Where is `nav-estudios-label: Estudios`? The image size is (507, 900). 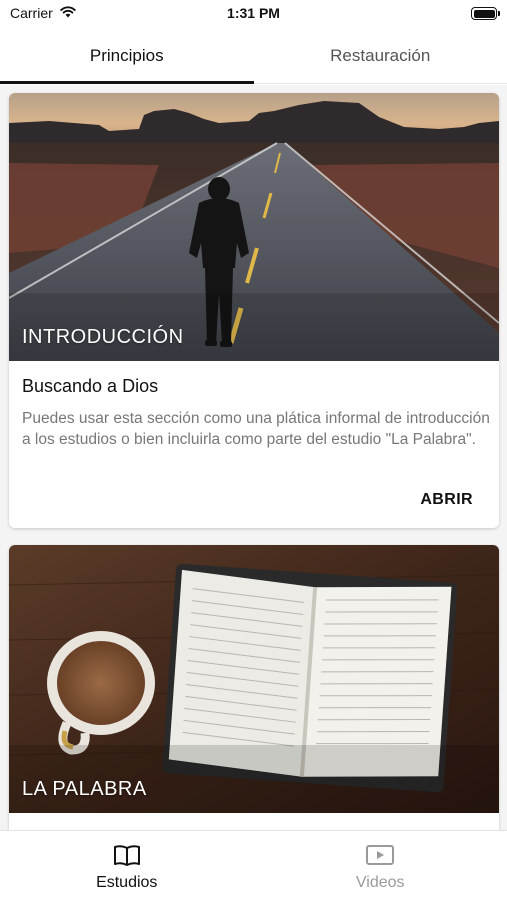 nav-estudios-label: Estudios is located at coordinates (127, 882).